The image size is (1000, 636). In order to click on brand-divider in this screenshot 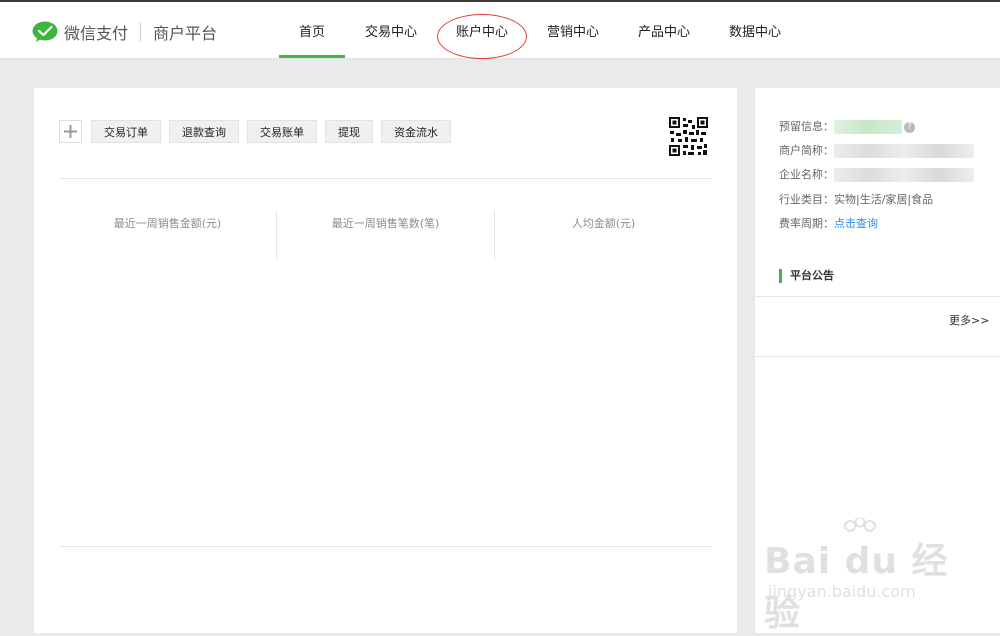, I will do `click(141, 32)`.